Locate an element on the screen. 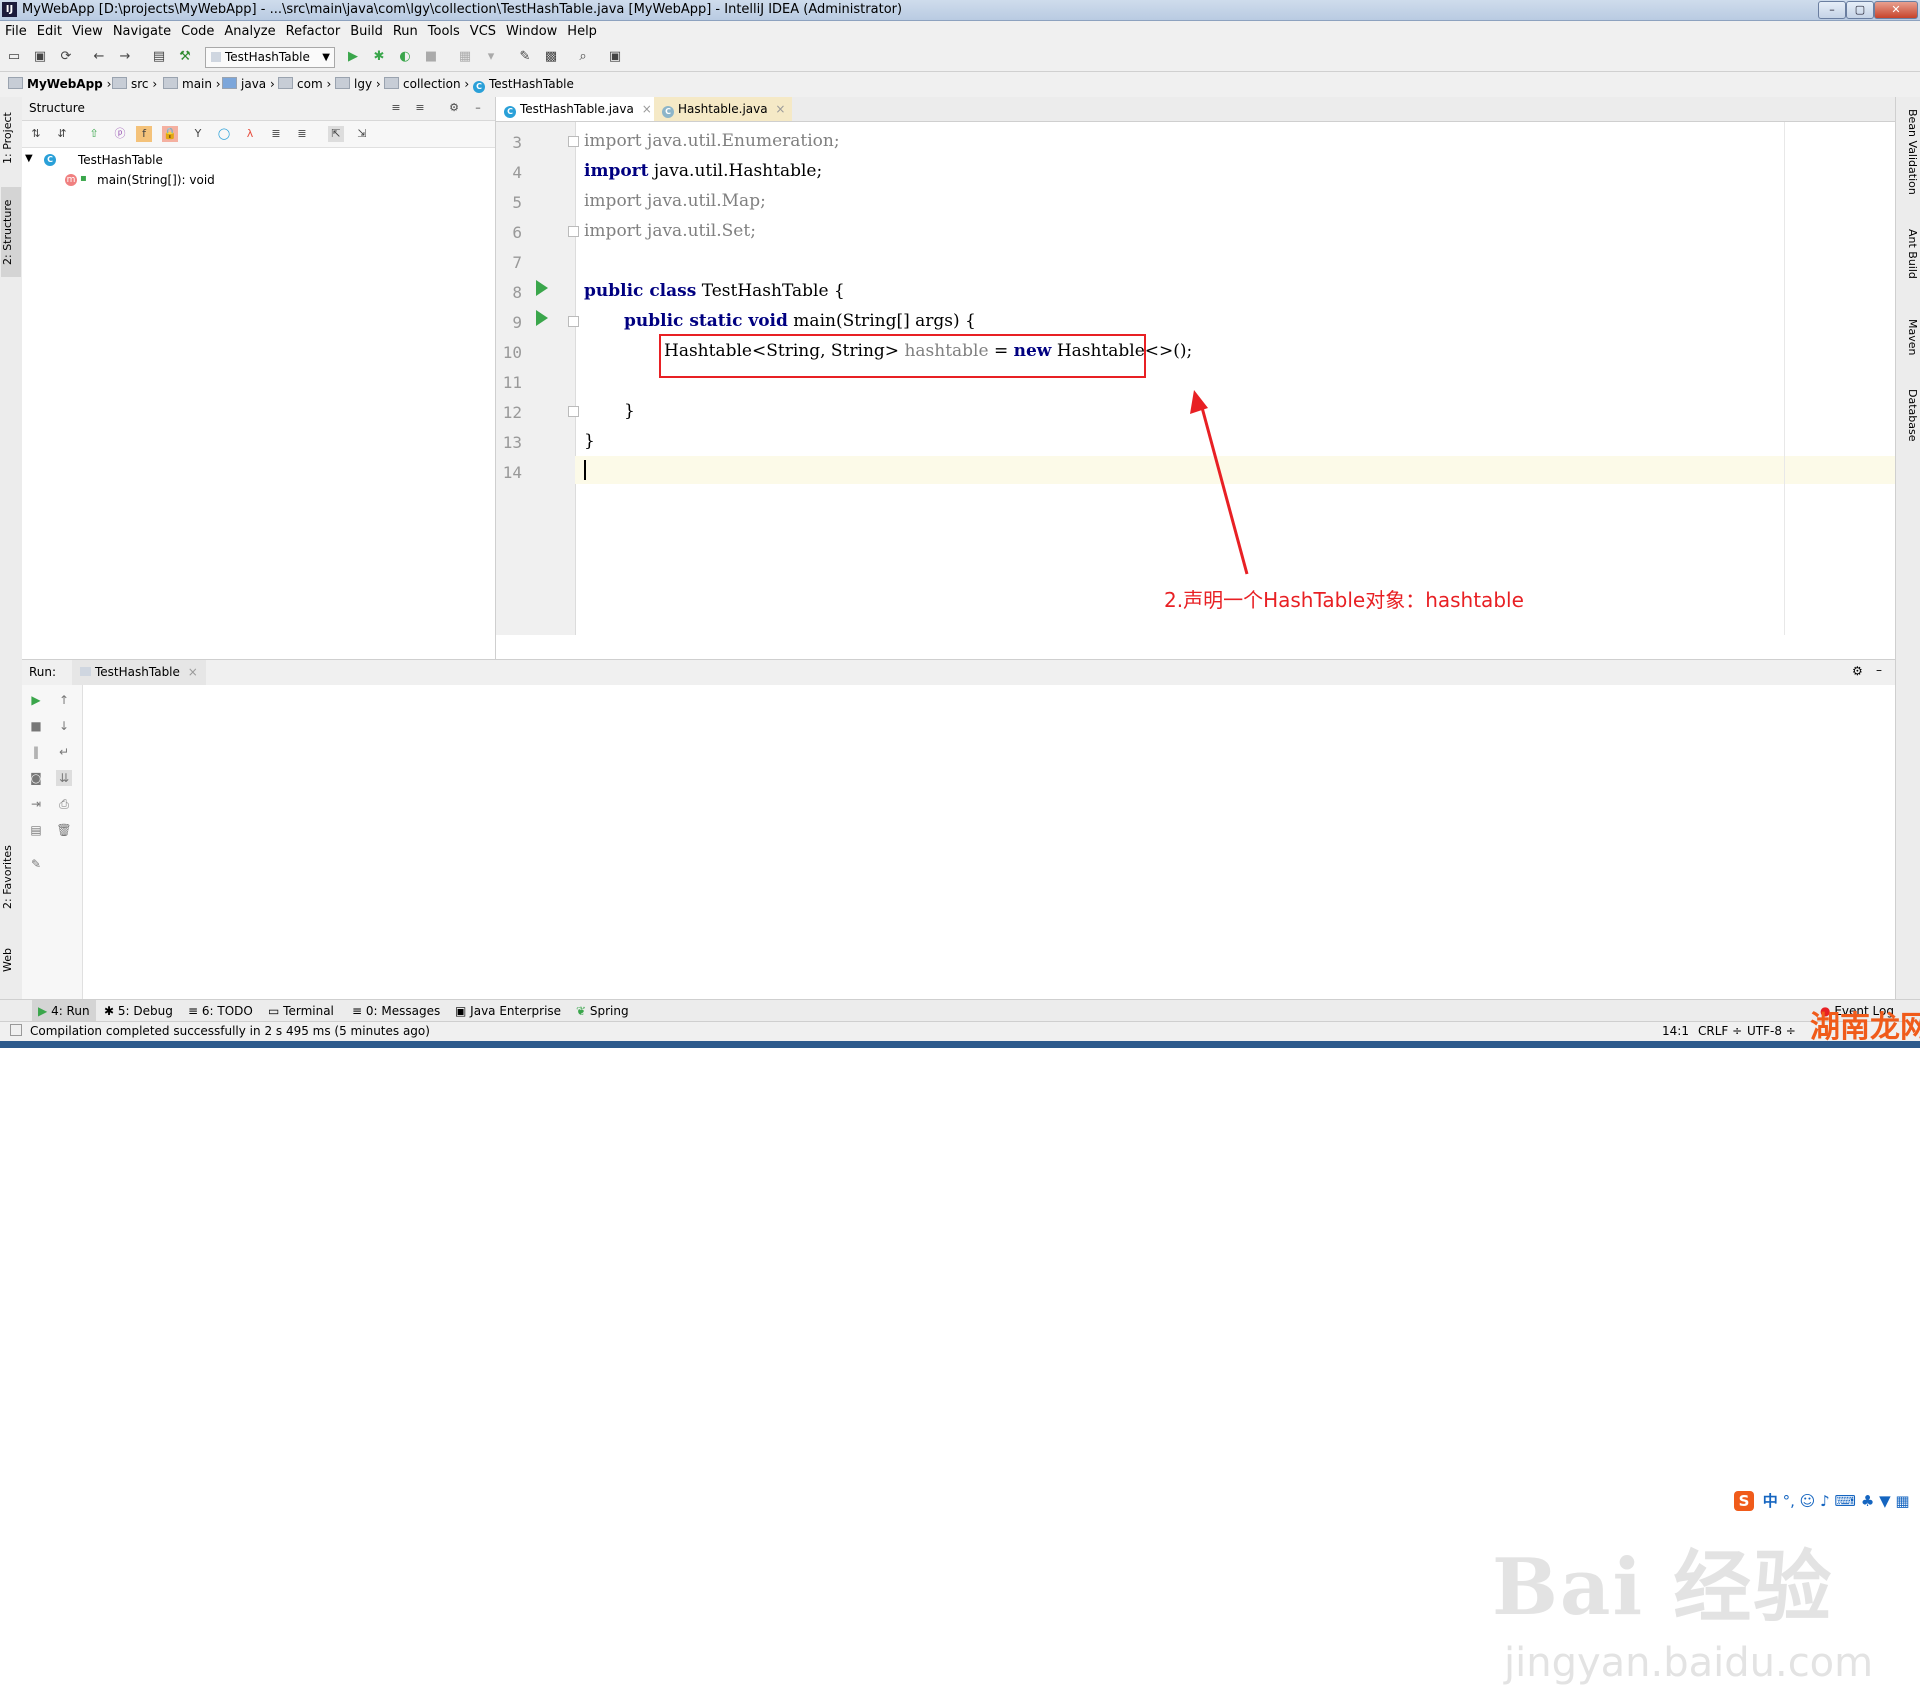 The image size is (1920, 1686). java-enterprise-tool-button: ▣ Java Enterprise is located at coordinates (508, 1011).